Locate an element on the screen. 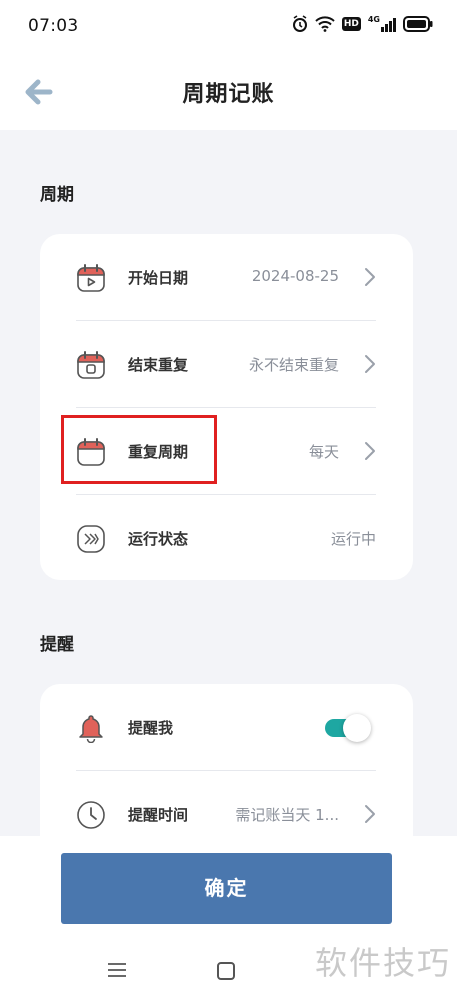 The image size is (457, 994). repeat-period-value: 每天 is located at coordinates (323, 452).